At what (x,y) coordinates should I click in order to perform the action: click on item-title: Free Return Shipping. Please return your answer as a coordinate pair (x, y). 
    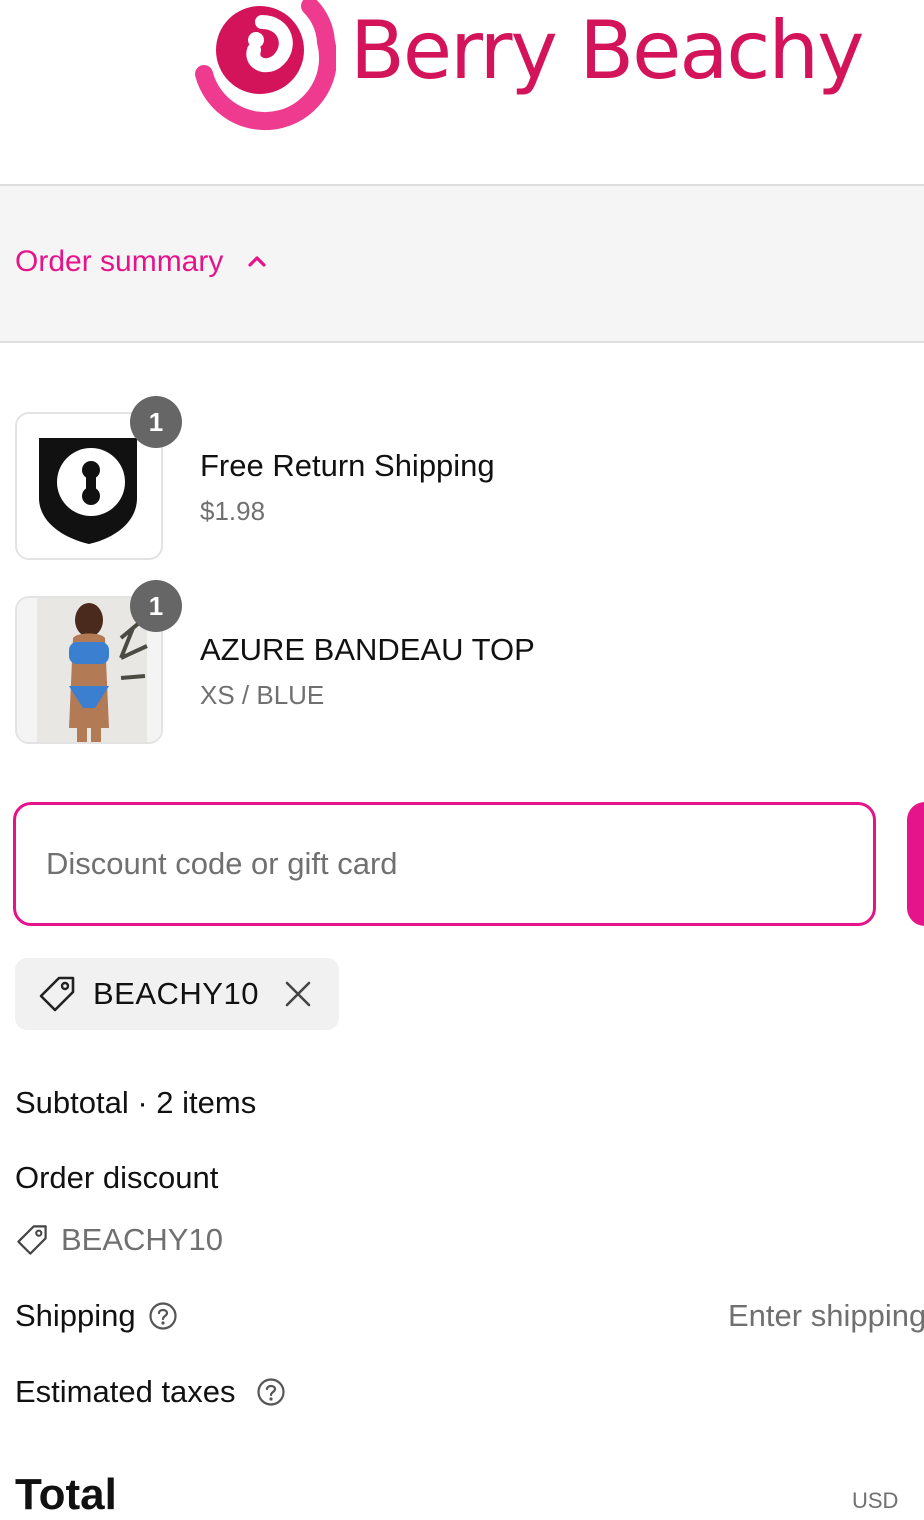
    Looking at the image, I should click on (347, 465).